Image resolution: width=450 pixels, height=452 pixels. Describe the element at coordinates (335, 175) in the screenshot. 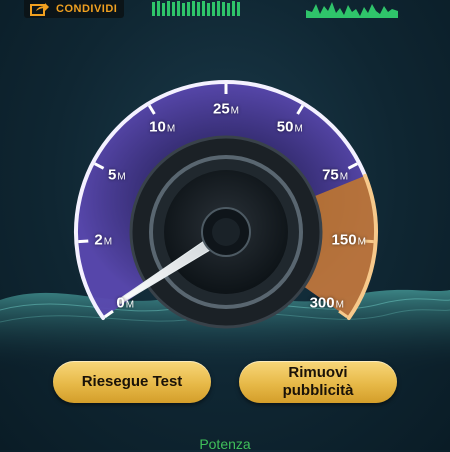

I see `tick-label: 75M` at that location.